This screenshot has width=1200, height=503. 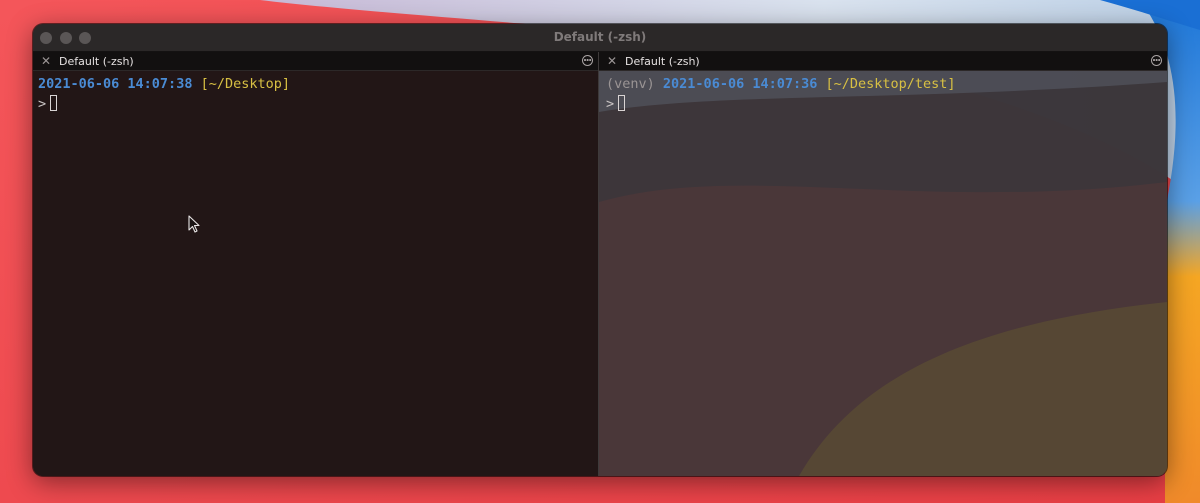 I want to click on prompt-venv: (venv), so click(x=630, y=84).